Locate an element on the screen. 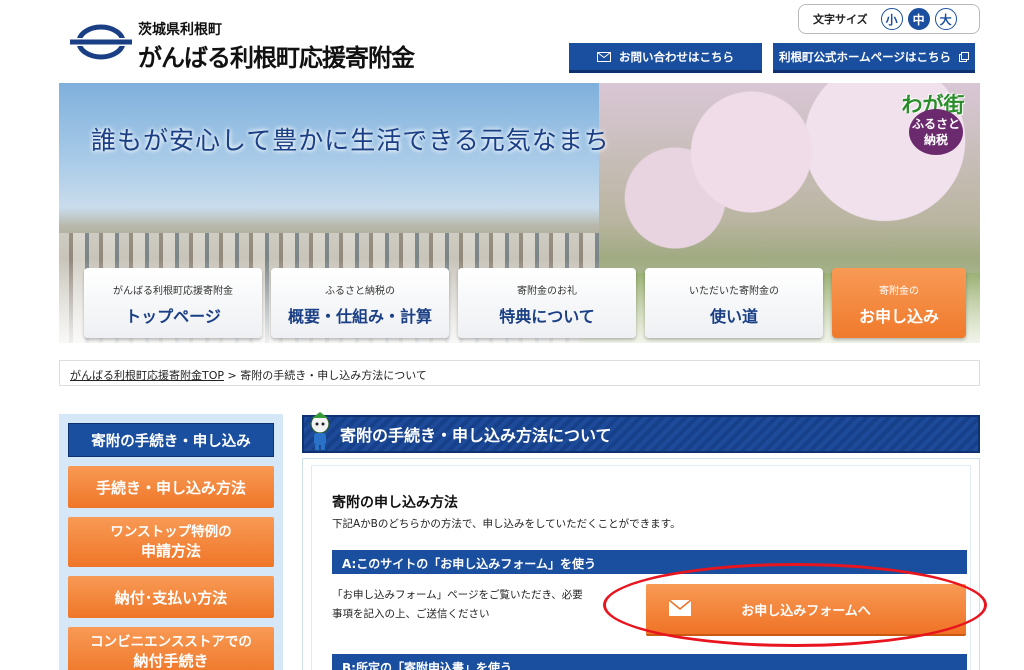  sidebar-item-payment: 納付･支払い方法 is located at coordinates (171, 597).